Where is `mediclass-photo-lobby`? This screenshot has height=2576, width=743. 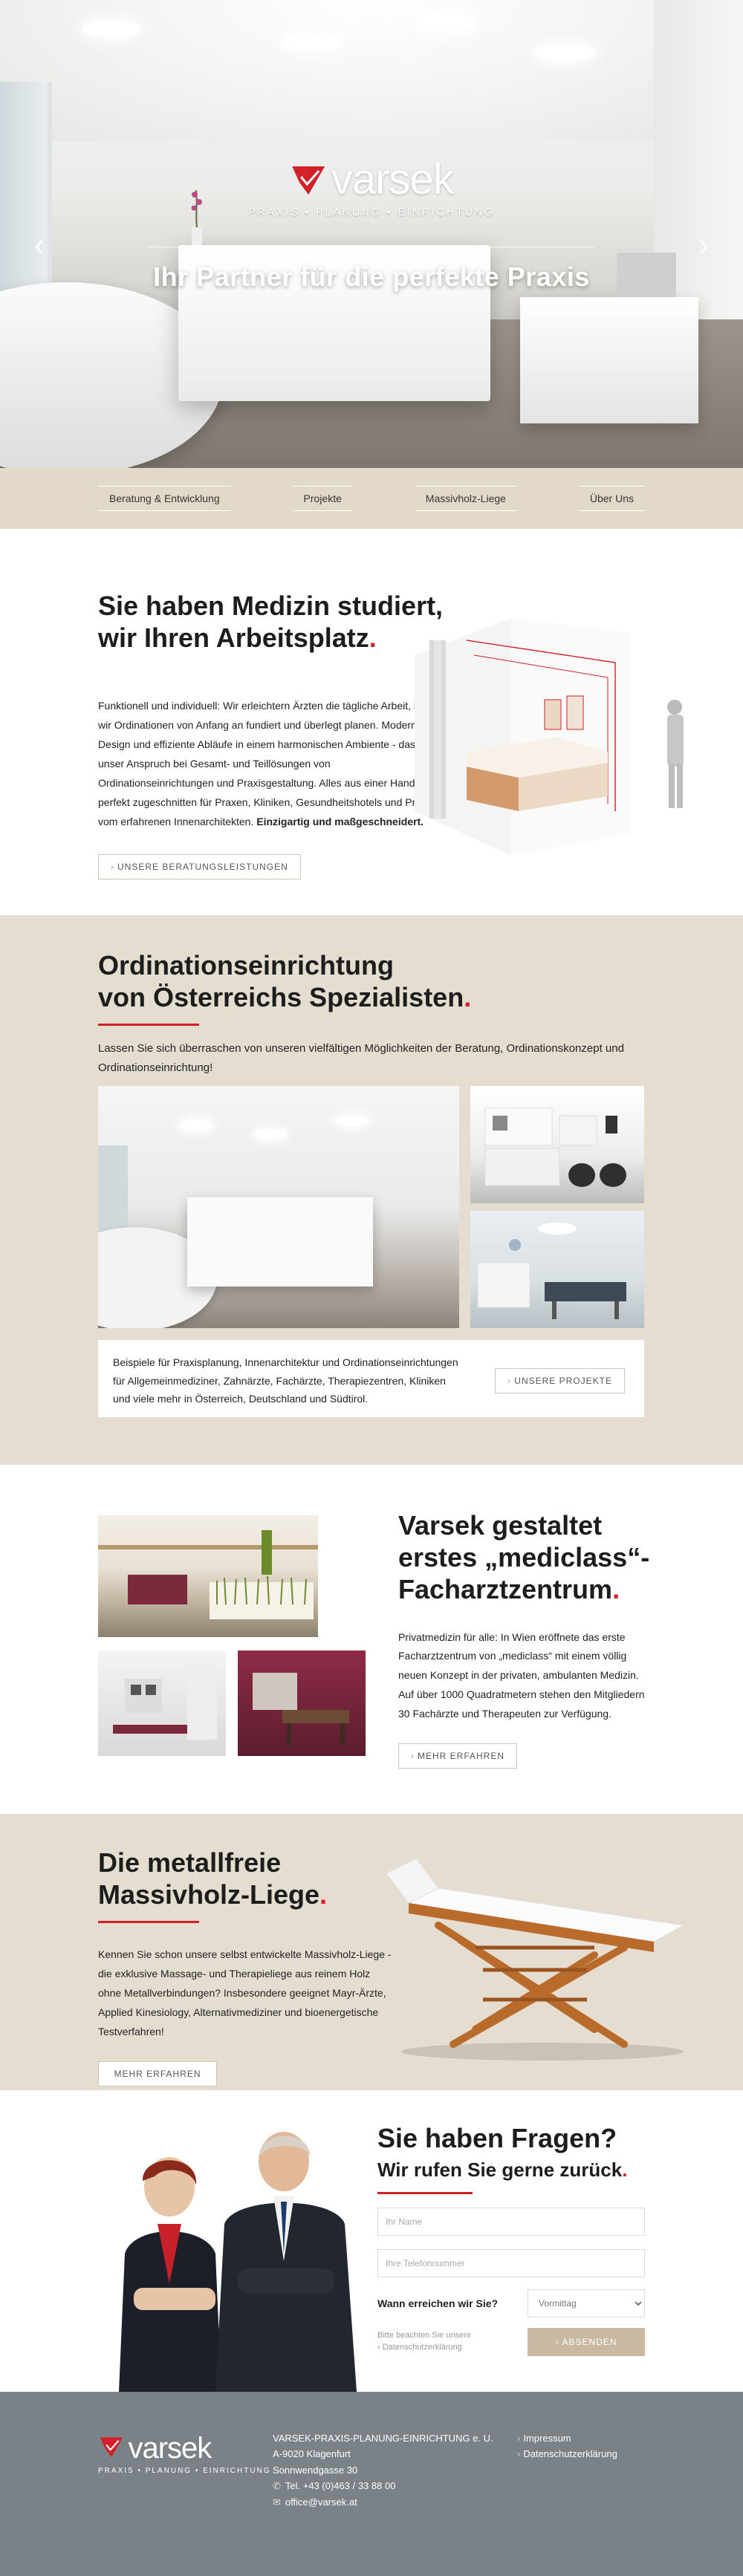 mediclass-photo-lobby is located at coordinates (208, 1576).